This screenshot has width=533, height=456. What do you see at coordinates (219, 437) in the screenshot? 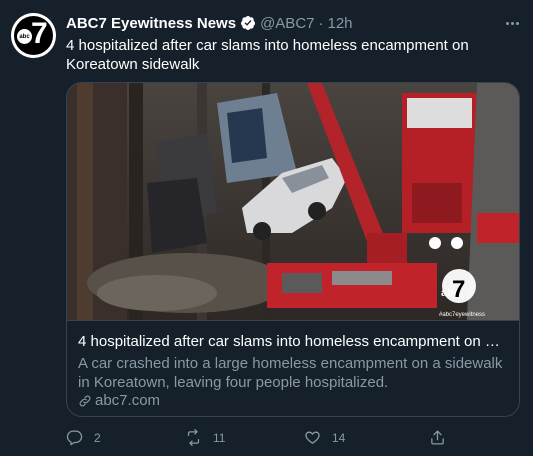
I see `retweet-count: 11` at bounding box center [219, 437].